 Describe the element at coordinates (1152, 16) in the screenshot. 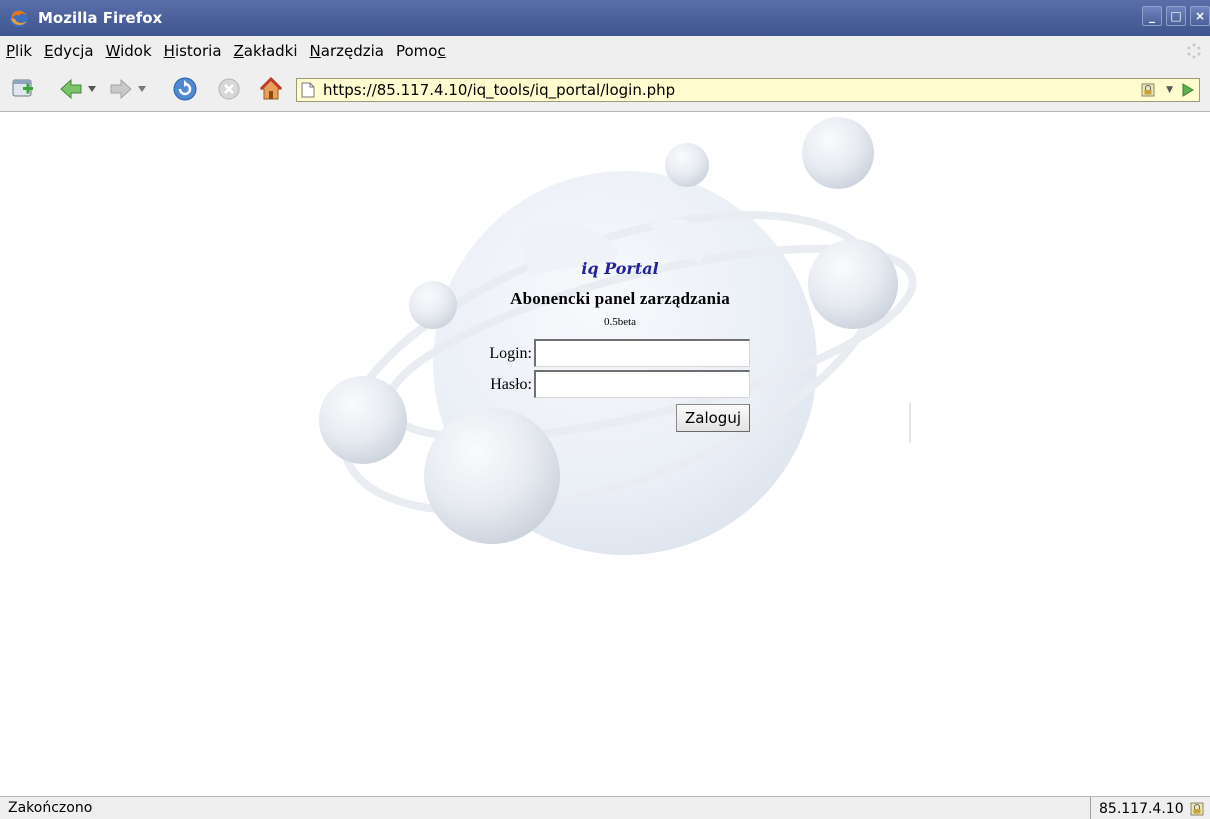

I see `minimize-button: _` at that location.